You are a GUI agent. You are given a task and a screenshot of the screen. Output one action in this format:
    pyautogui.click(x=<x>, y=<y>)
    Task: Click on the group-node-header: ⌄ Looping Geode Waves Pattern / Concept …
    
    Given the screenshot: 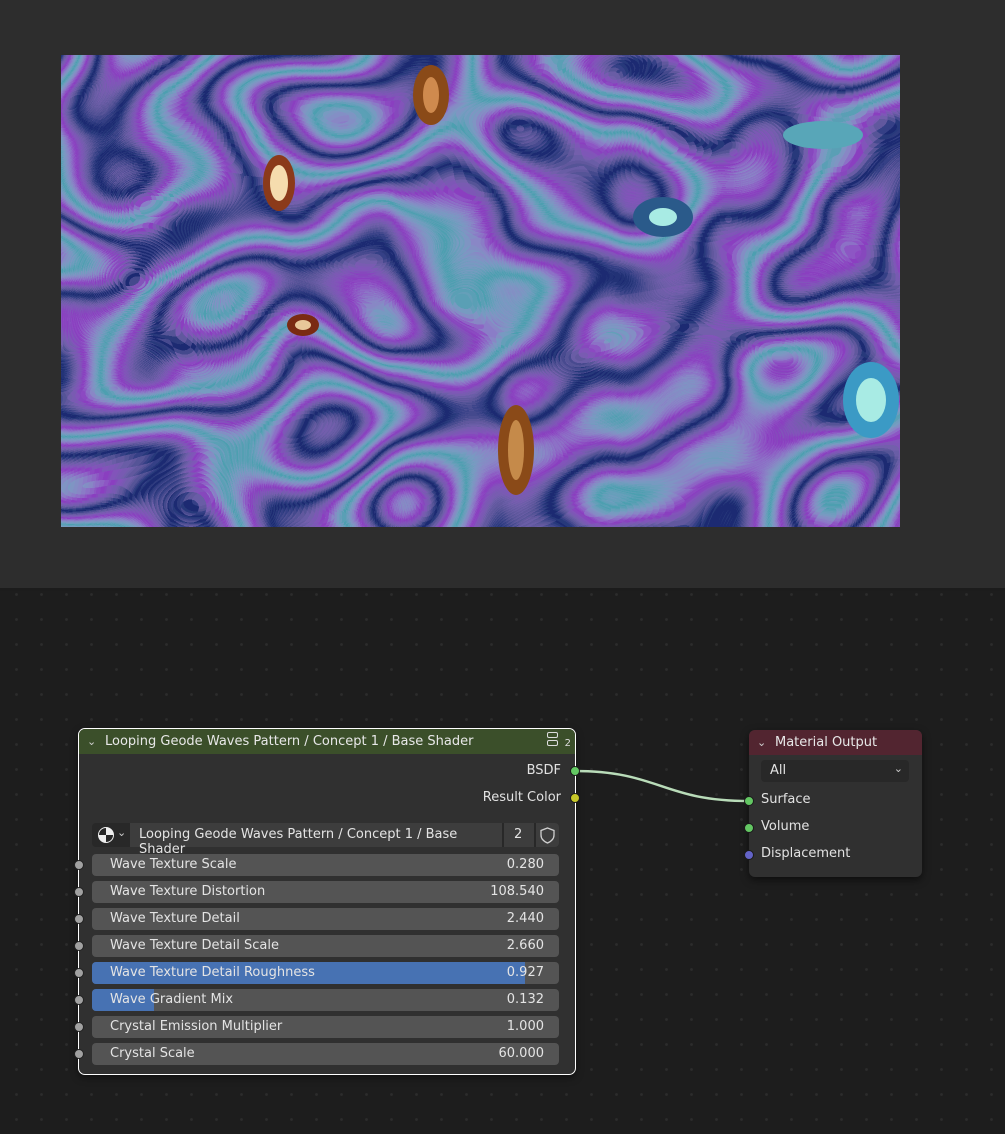 What is the action you would take?
    pyautogui.click(x=327, y=741)
    